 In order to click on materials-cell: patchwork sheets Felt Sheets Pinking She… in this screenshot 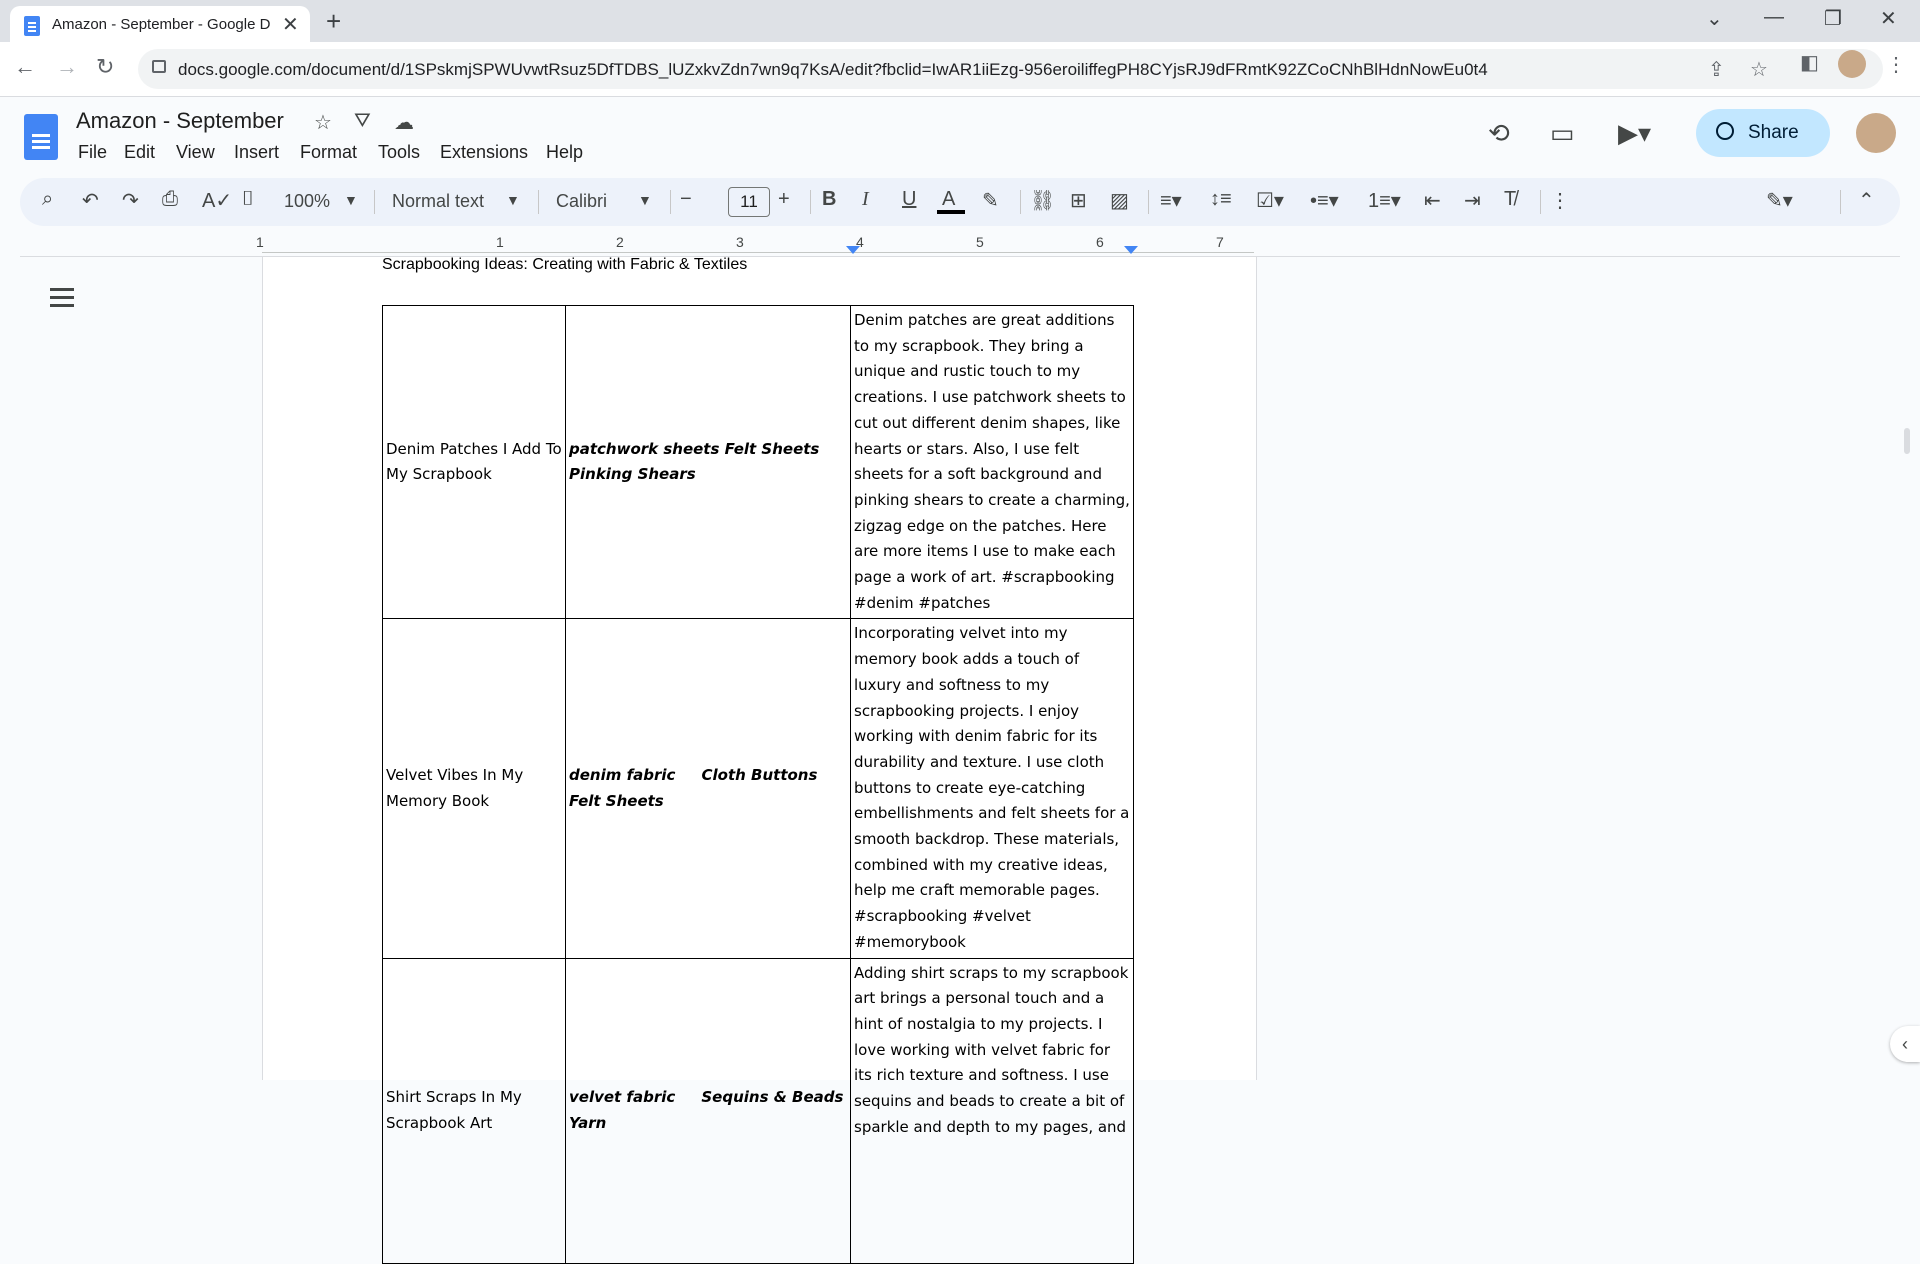, I will do `click(708, 462)`.